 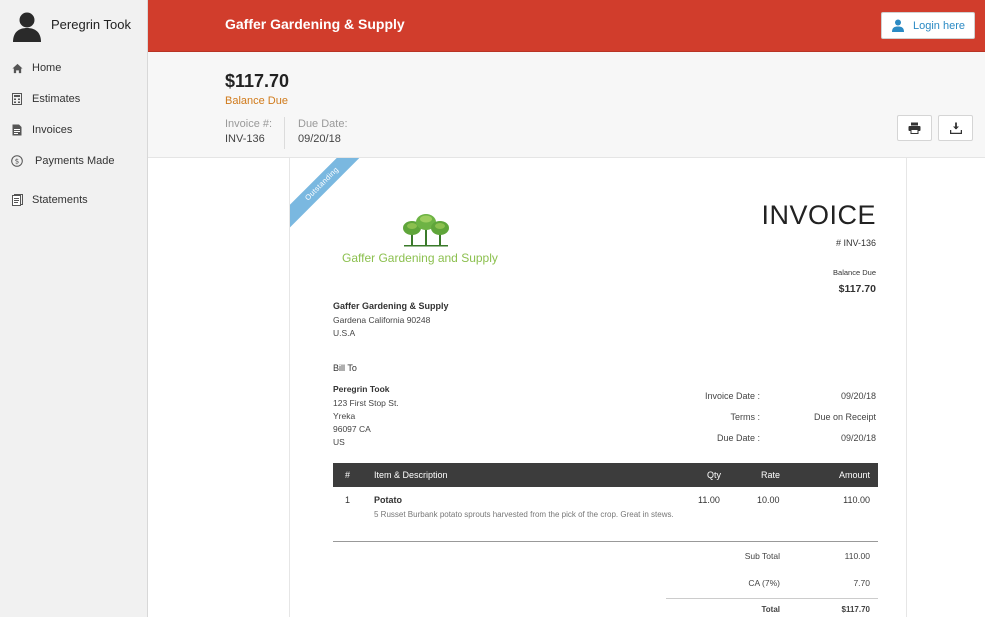 What do you see at coordinates (855, 609) in the screenshot?
I see `total-value: $117.70` at bounding box center [855, 609].